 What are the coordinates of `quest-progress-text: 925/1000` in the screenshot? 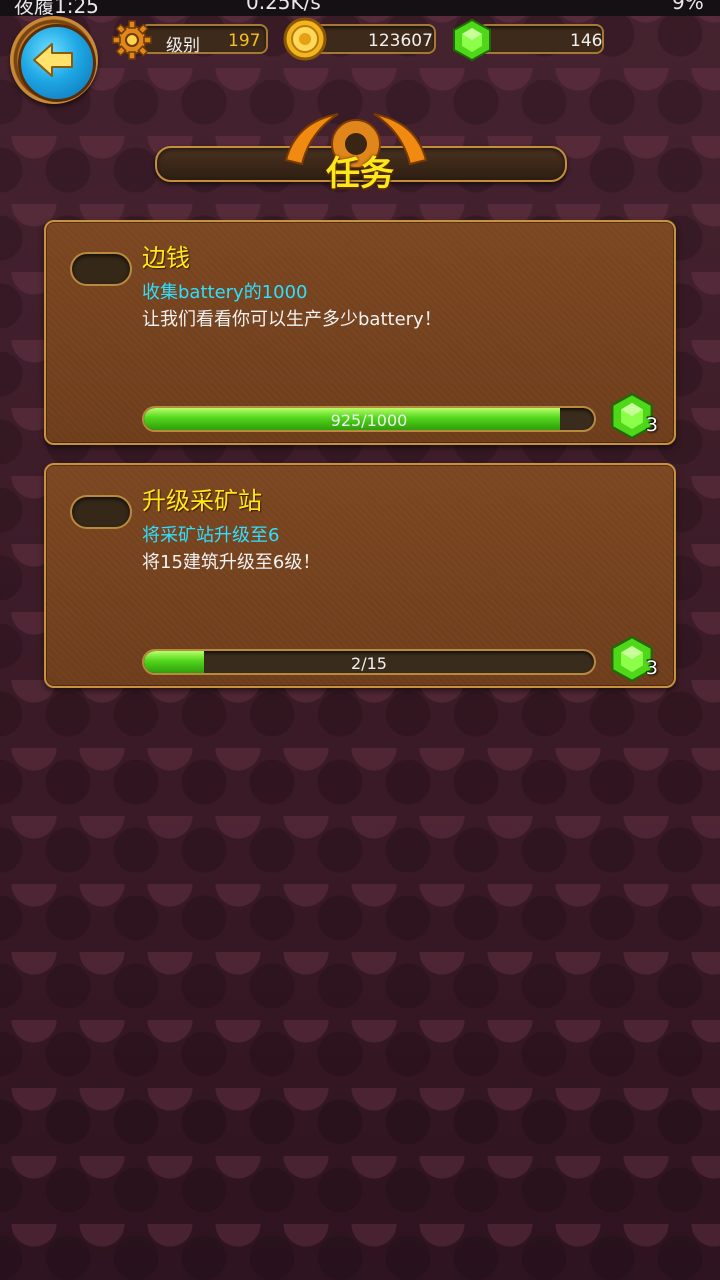 It's located at (369, 420).